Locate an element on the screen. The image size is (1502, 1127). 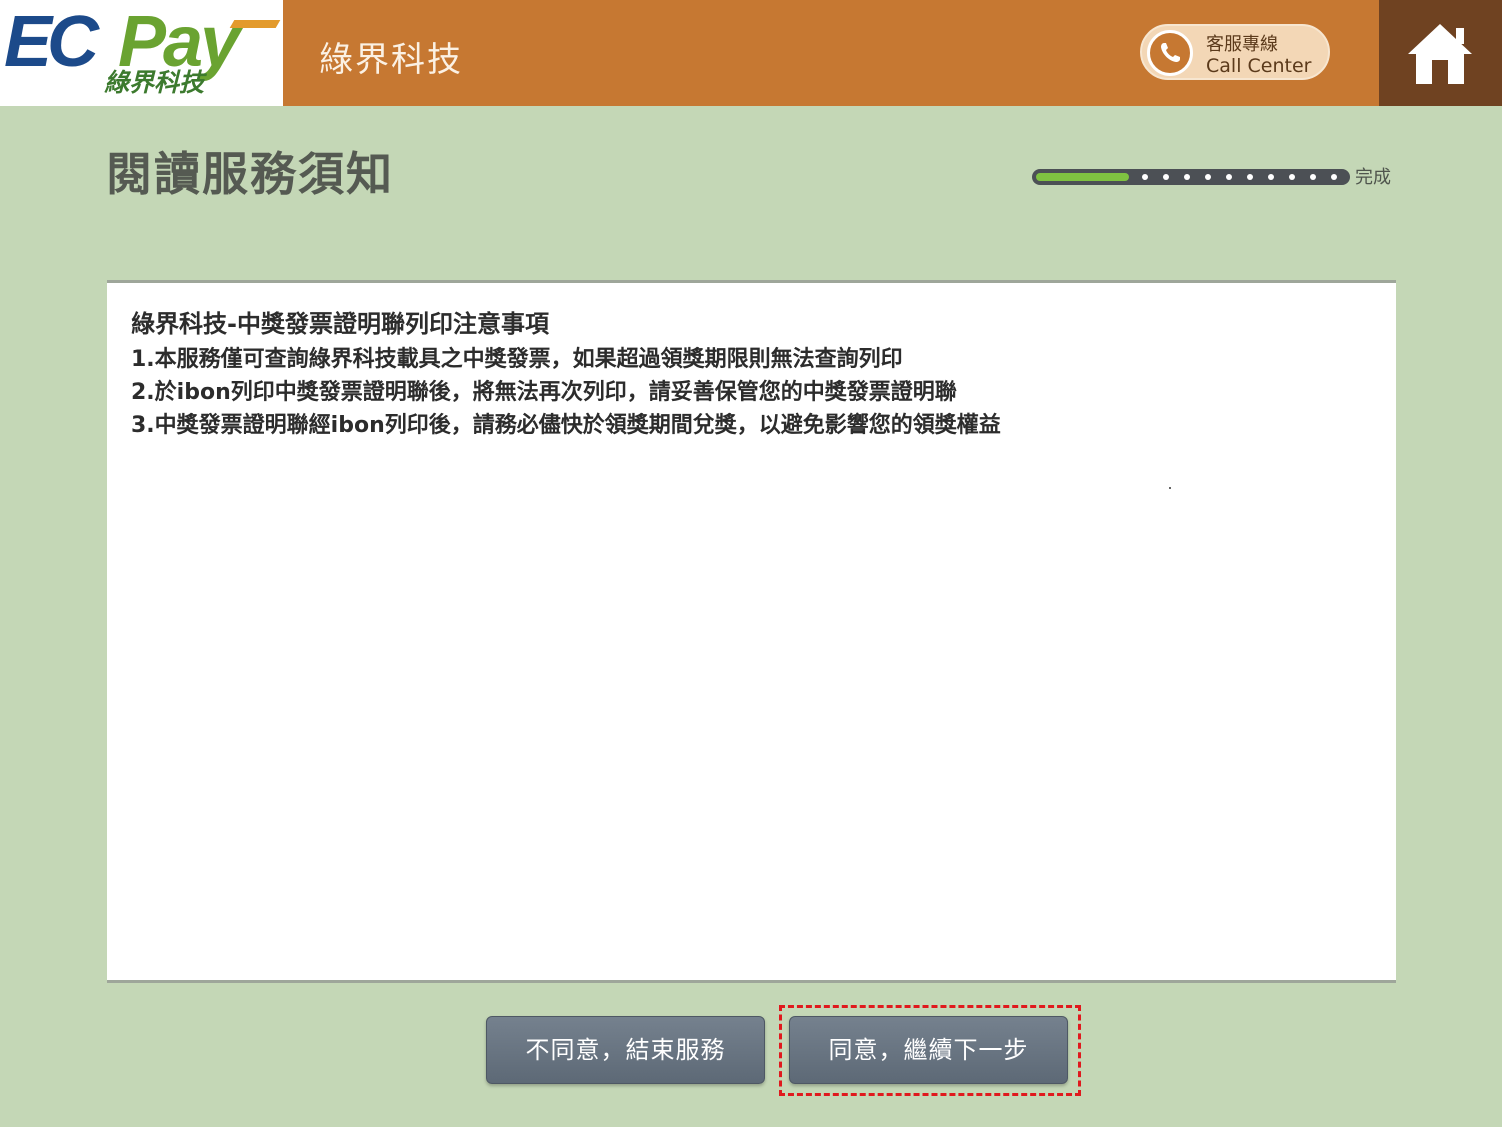
brand-name: 綠界科技 is located at coordinates (391, 60).